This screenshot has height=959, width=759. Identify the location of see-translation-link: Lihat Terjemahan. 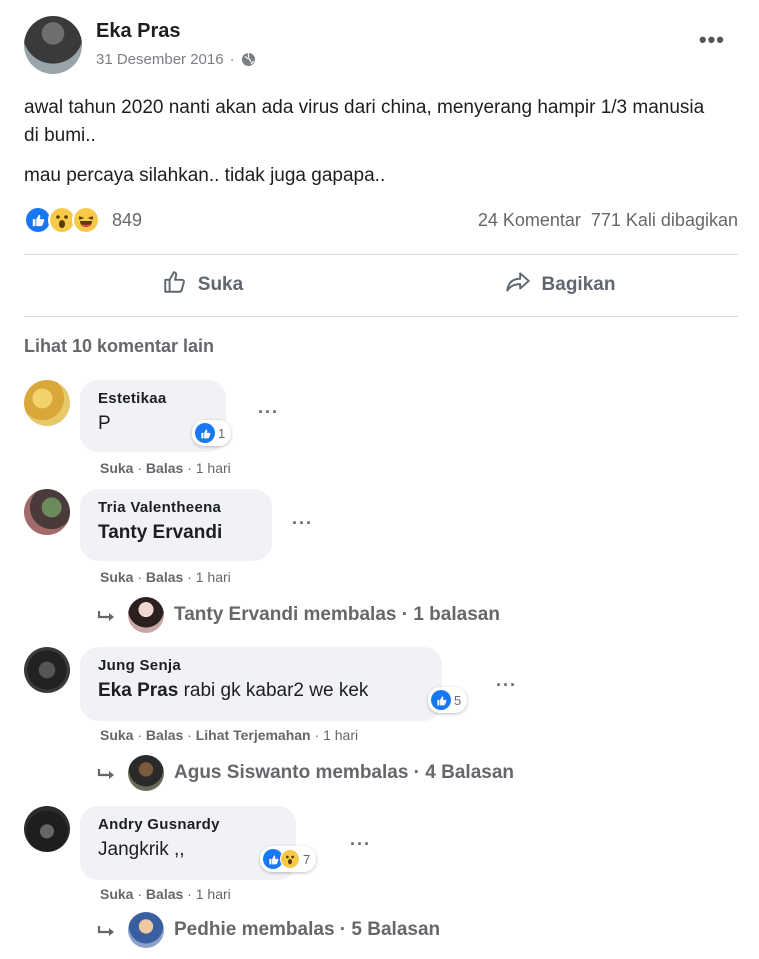
(253, 735).